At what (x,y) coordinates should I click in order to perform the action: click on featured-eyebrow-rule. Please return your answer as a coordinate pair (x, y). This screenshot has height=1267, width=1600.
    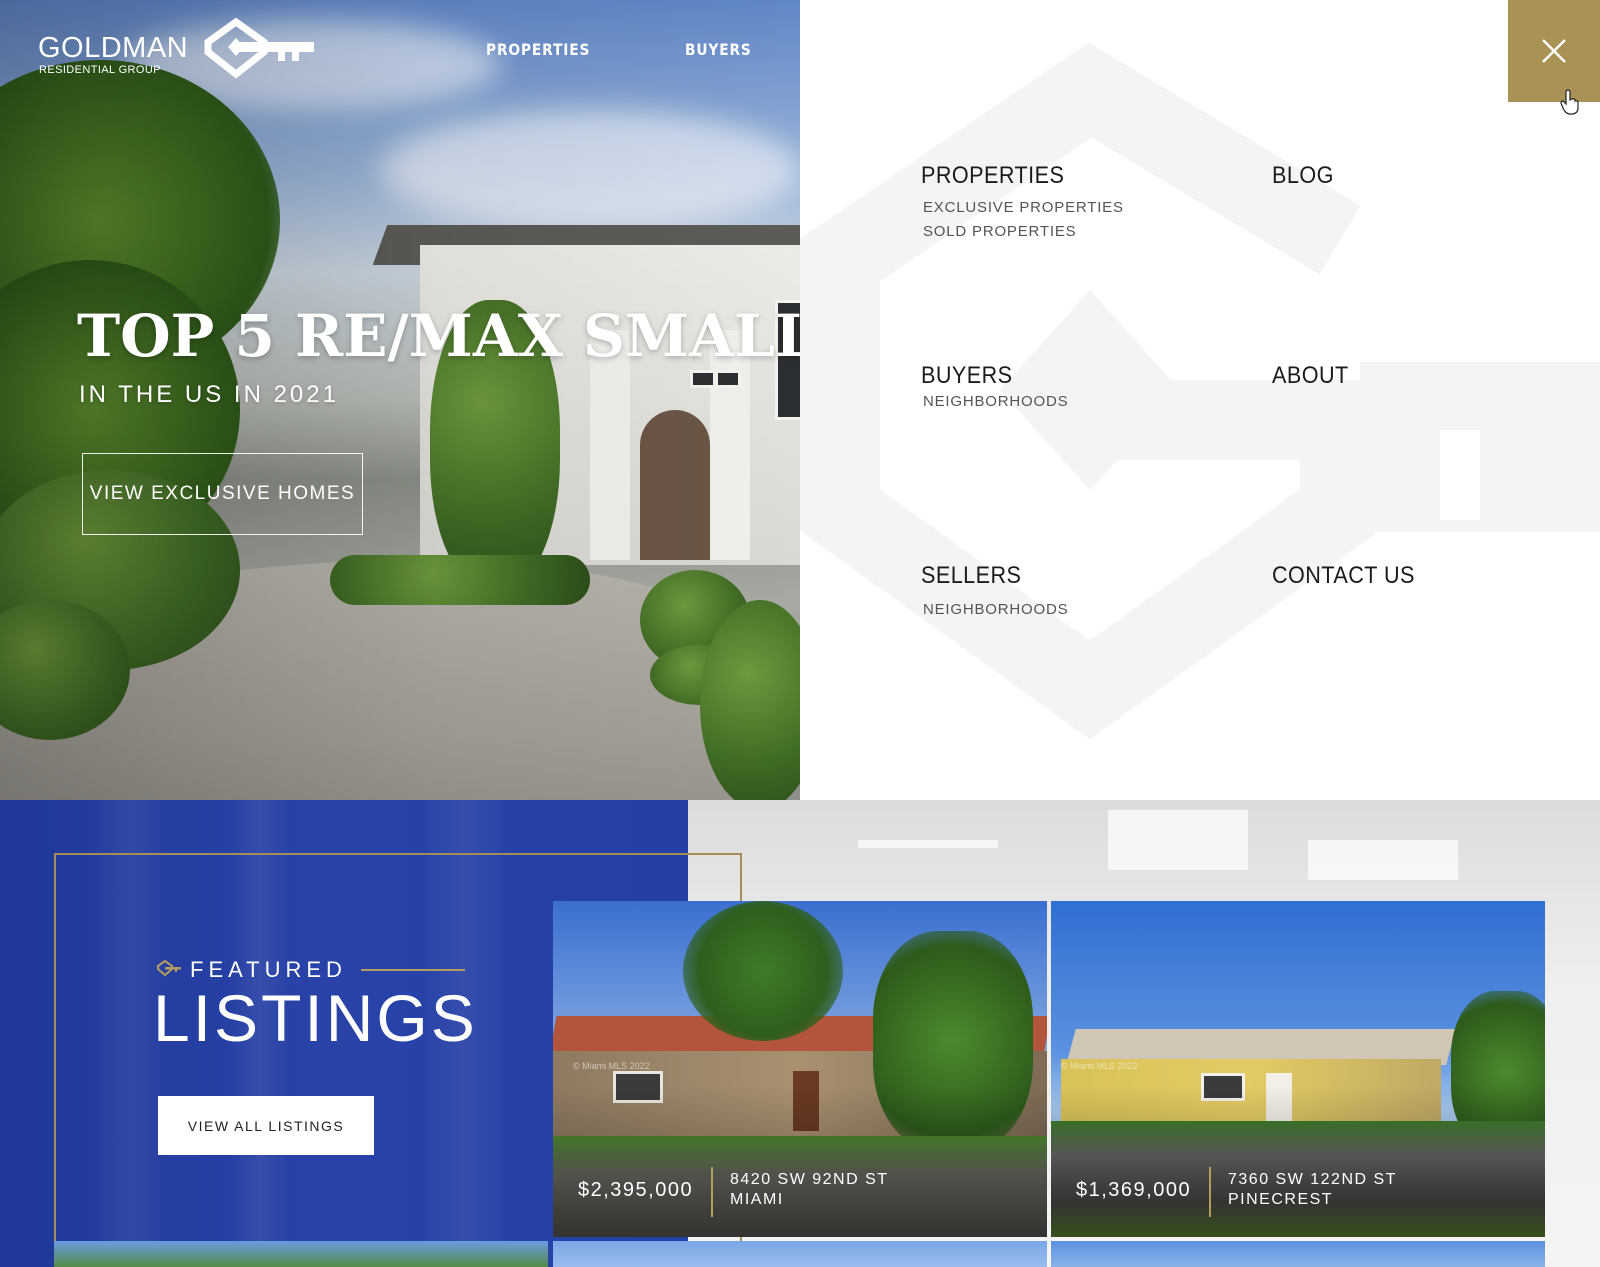
    Looking at the image, I should click on (412, 970).